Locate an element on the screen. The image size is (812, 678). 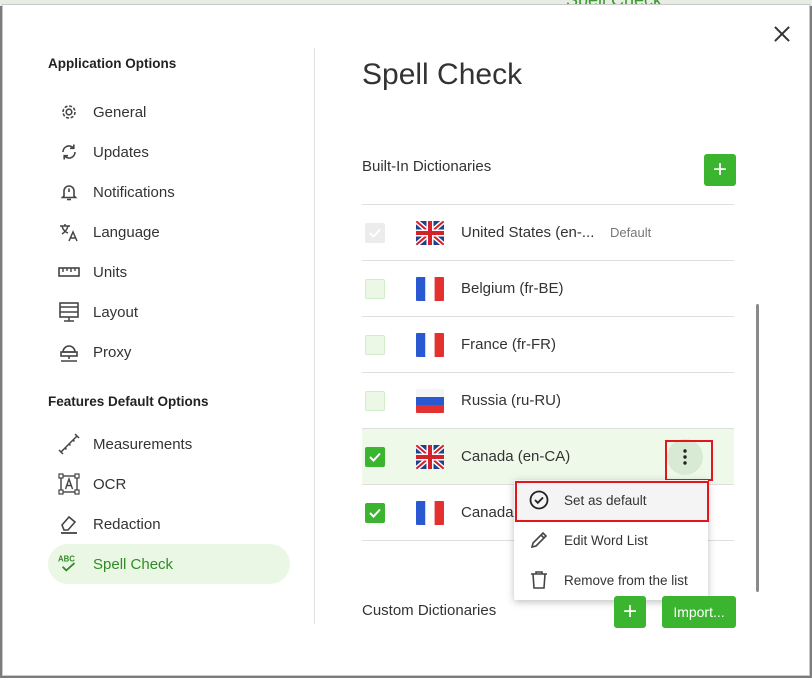
dictionary-row-belgium: Belgium (fr-BE) is located at coordinates (548, 289).